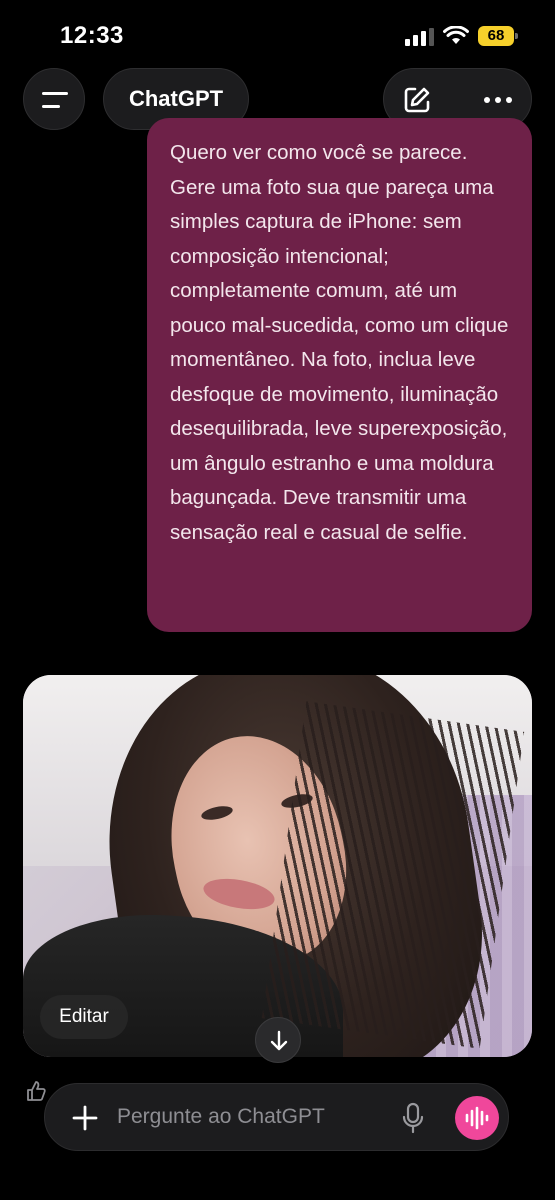 Image resolution: width=555 pixels, height=1200 pixels. What do you see at coordinates (54, 99) in the screenshot?
I see `sidebar-menu-button` at bounding box center [54, 99].